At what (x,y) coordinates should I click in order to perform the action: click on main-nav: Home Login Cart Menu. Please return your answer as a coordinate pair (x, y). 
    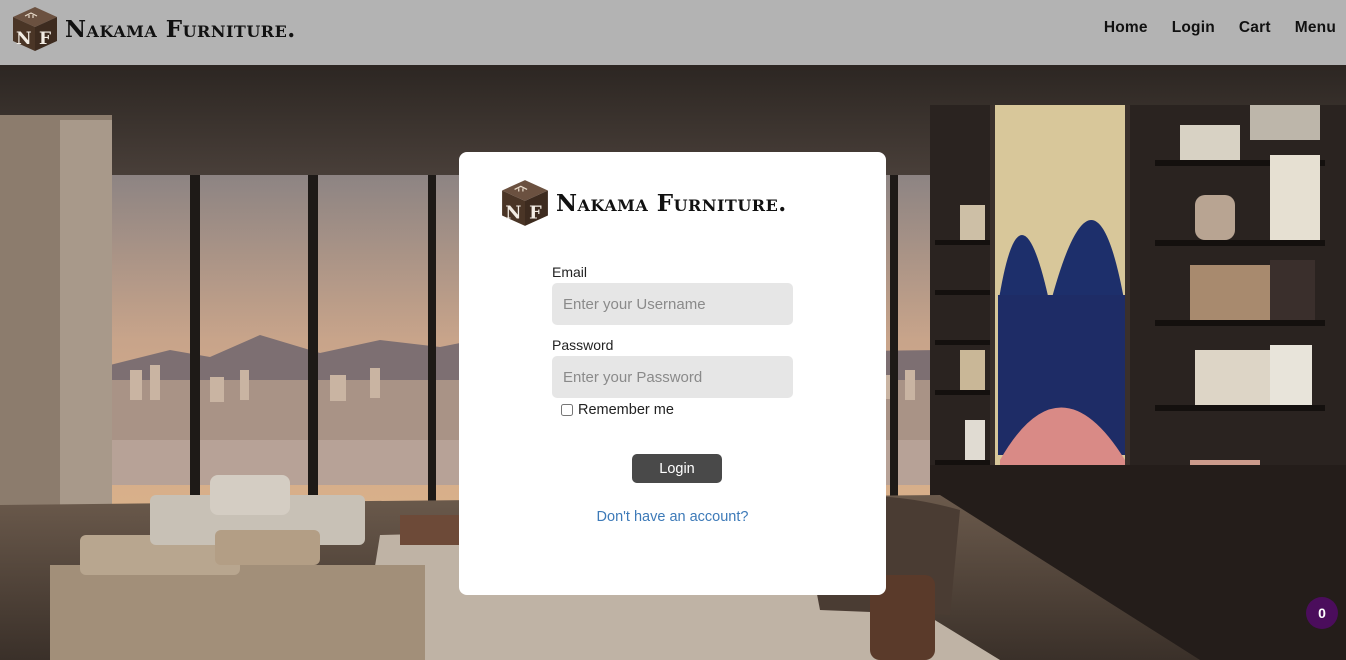
    Looking at the image, I should click on (1208, 28).